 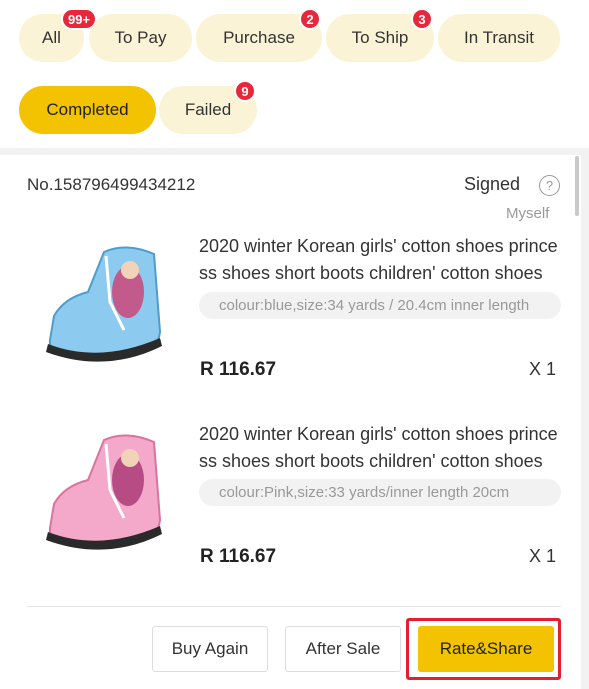 I want to click on receiver-label: Myself, so click(x=528, y=213).